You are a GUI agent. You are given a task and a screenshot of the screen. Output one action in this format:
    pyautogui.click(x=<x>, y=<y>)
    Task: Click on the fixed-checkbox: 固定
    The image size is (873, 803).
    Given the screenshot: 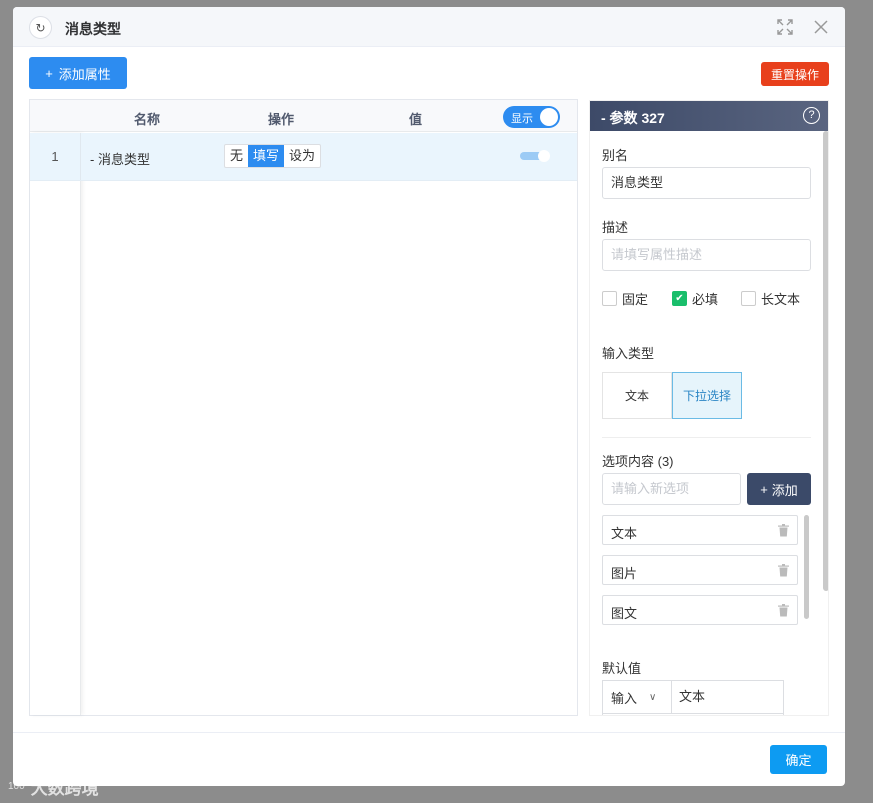 What is the action you would take?
    pyautogui.click(x=625, y=298)
    